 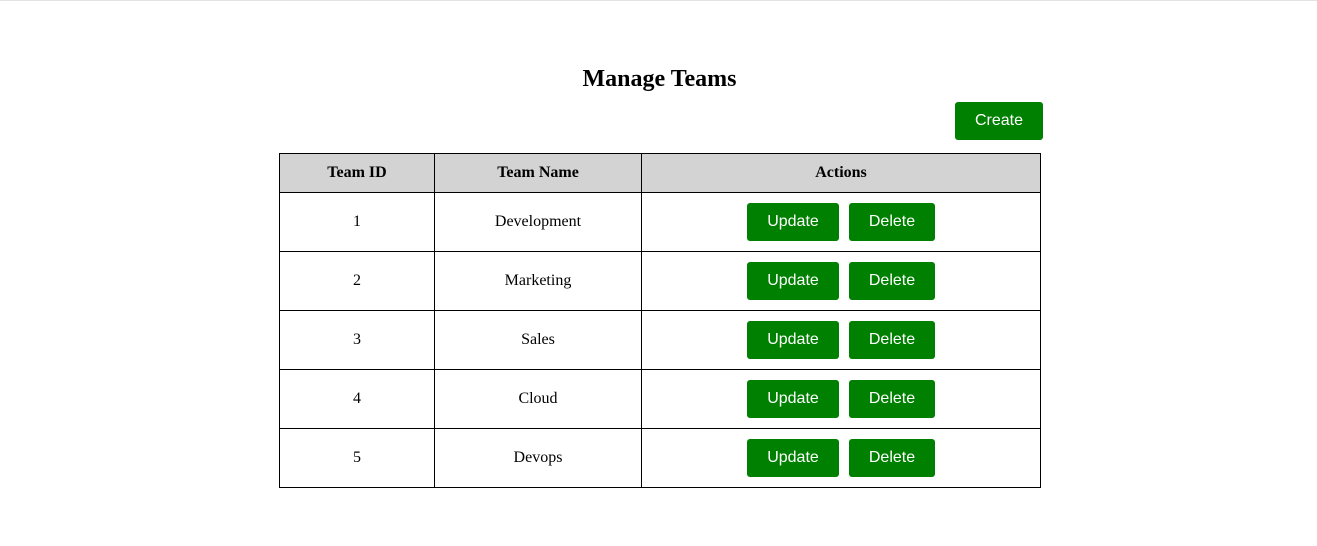 What do you see at coordinates (538, 399) in the screenshot?
I see `team-name-cell: Cloud` at bounding box center [538, 399].